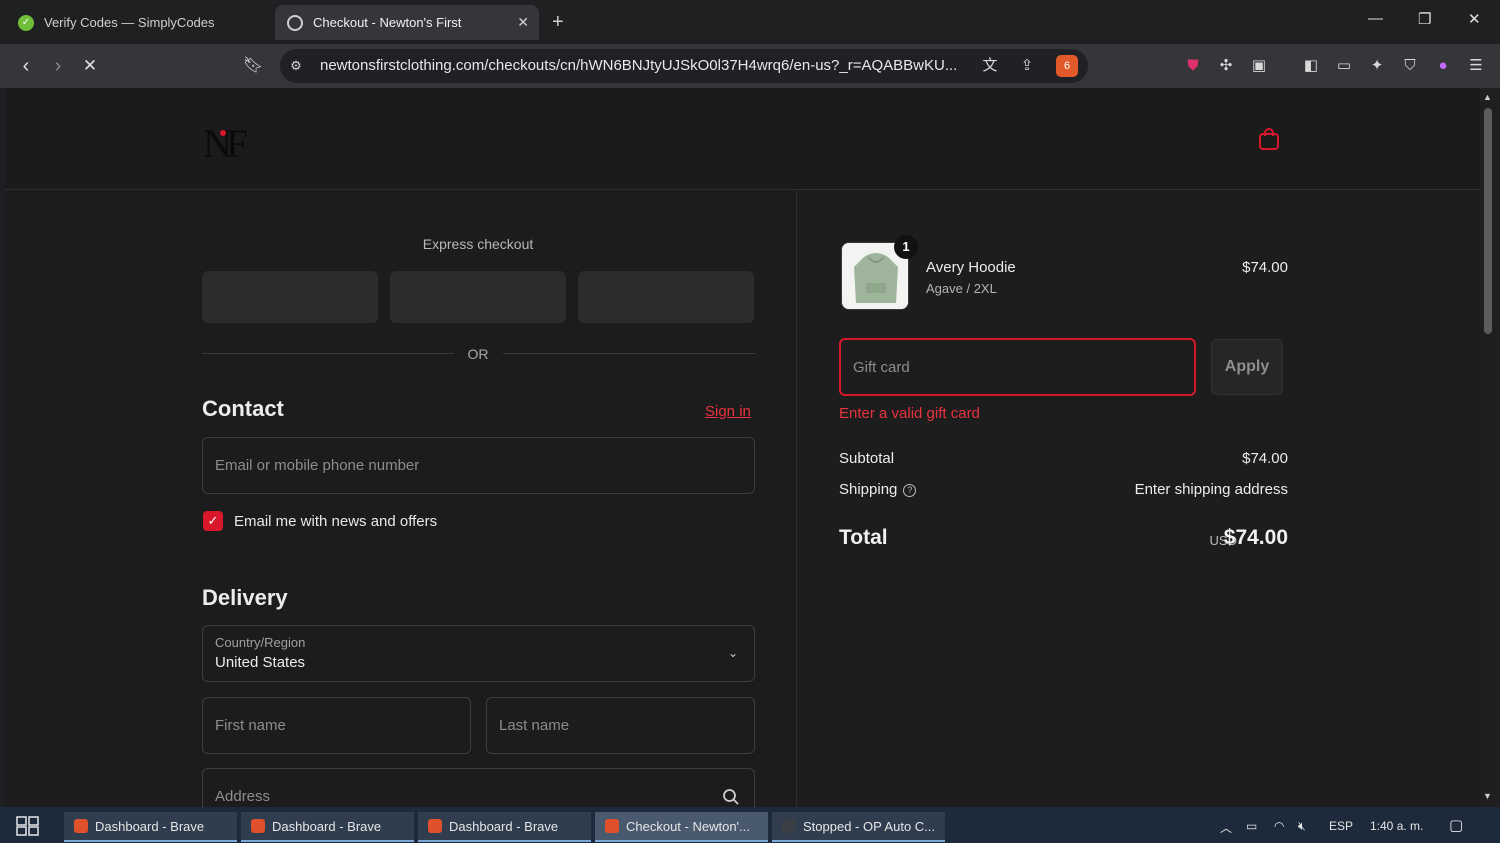 The height and width of the screenshot is (843, 1500). What do you see at coordinates (1474, 19) in the screenshot?
I see `close-window-icon: ✕` at bounding box center [1474, 19].